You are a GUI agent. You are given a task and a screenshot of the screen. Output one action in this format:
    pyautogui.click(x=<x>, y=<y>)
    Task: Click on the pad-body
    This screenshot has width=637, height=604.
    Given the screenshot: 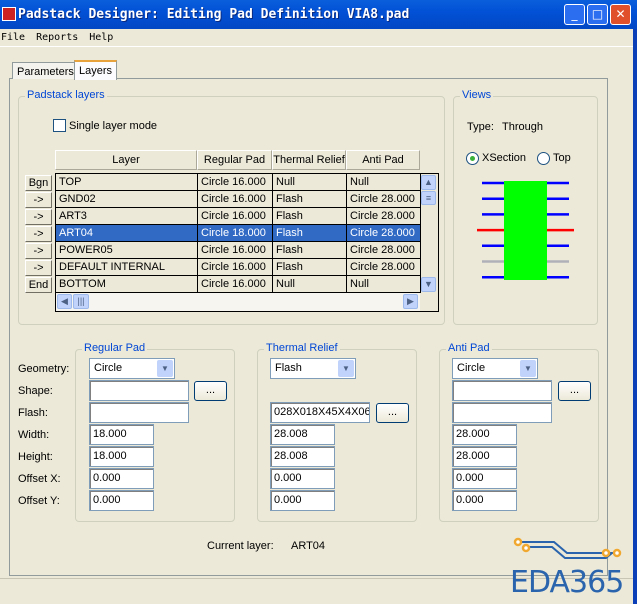 What is the action you would take?
    pyautogui.click(x=525, y=230)
    